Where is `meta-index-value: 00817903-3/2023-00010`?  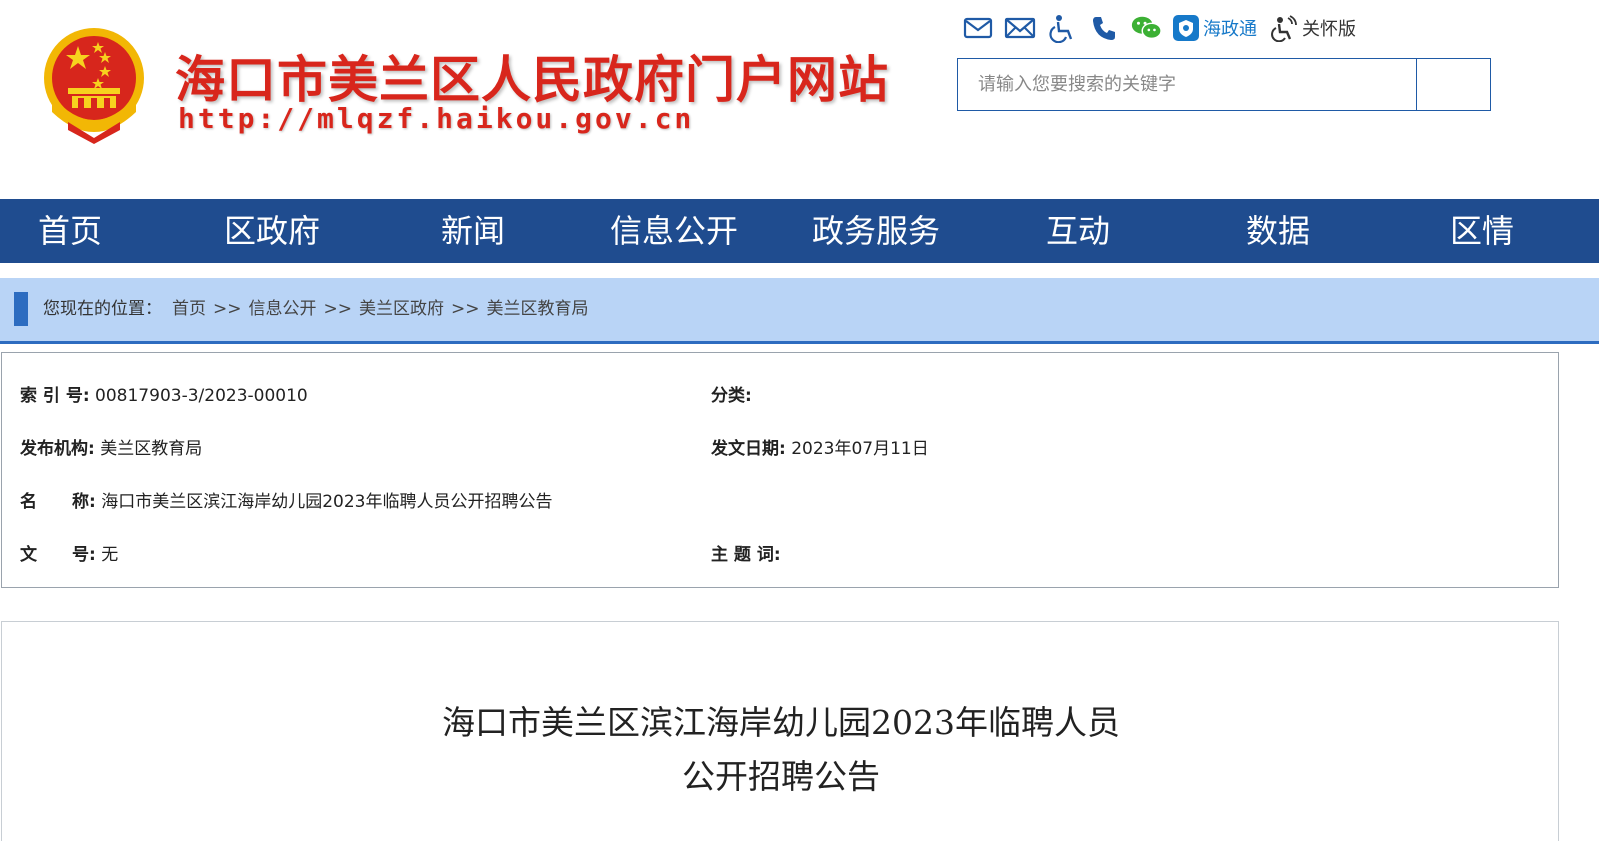 meta-index-value: 00817903-3/2023-00010 is located at coordinates (201, 396).